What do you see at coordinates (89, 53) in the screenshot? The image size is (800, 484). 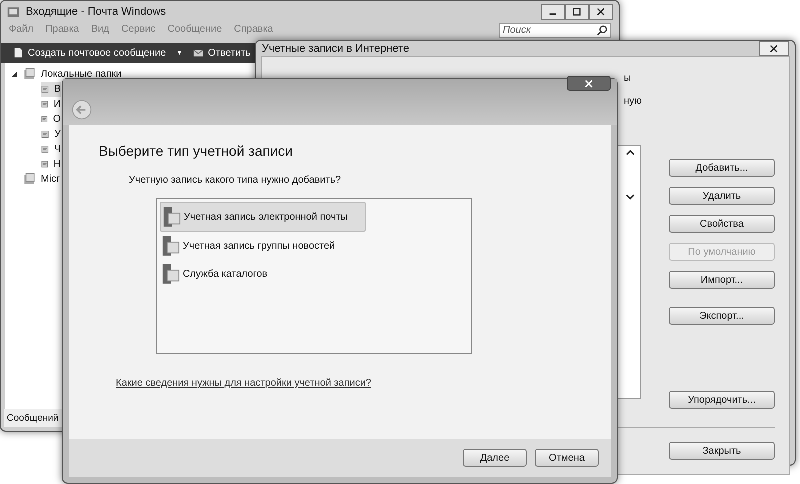 I see `new-message-button: Создать почтовое сообщение` at bounding box center [89, 53].